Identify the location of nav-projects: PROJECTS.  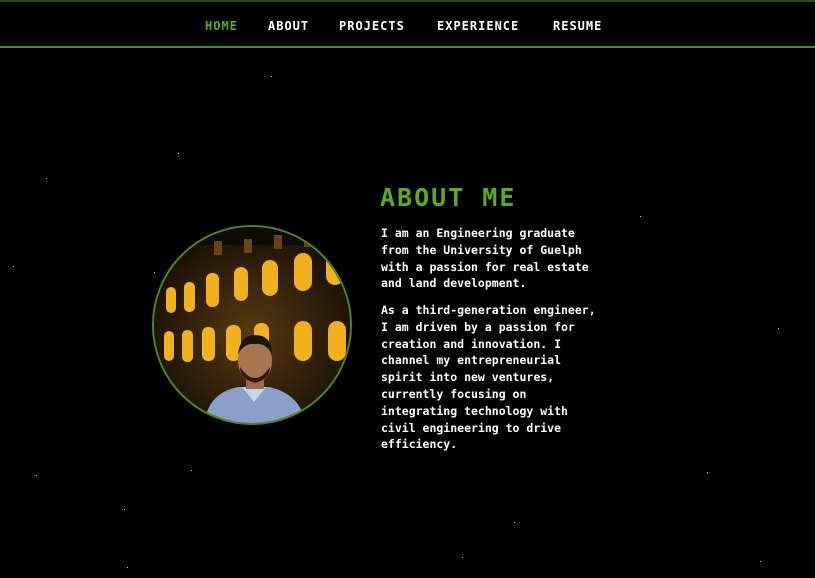
(372, 26).